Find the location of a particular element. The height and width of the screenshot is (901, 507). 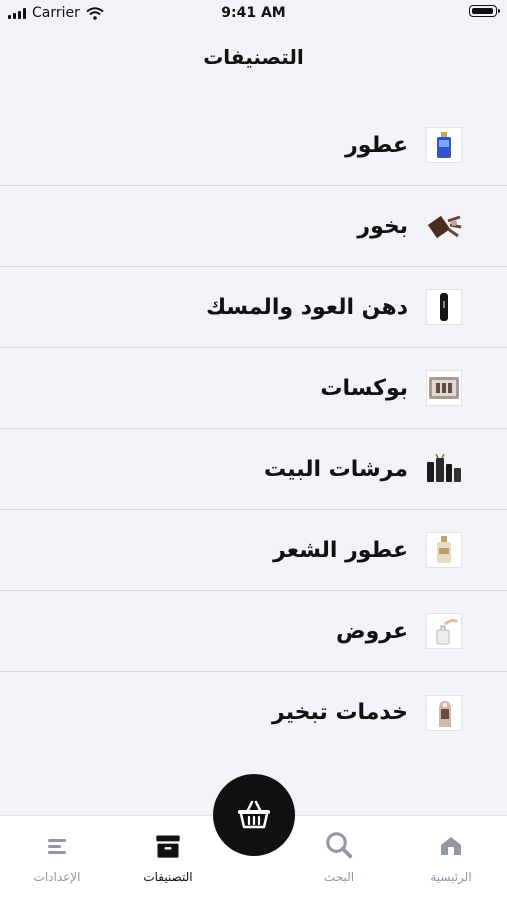

category-row-hair-perfumes: عطور الشعر is located at coordinates (253, 550).